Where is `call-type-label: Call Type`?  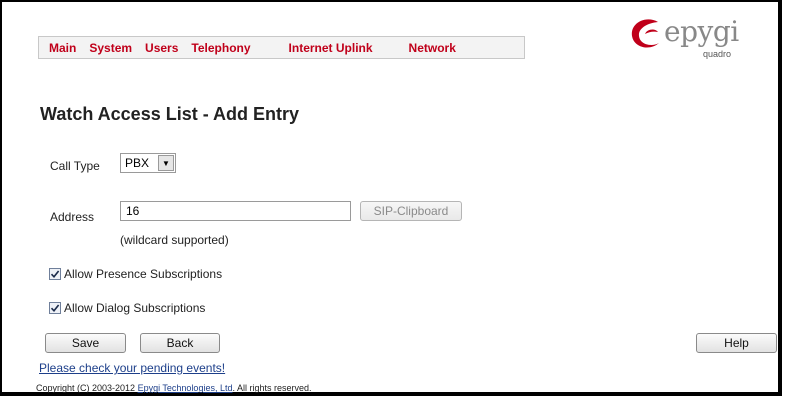 call-type-label: Call Type is located at coordinates (75, 166).